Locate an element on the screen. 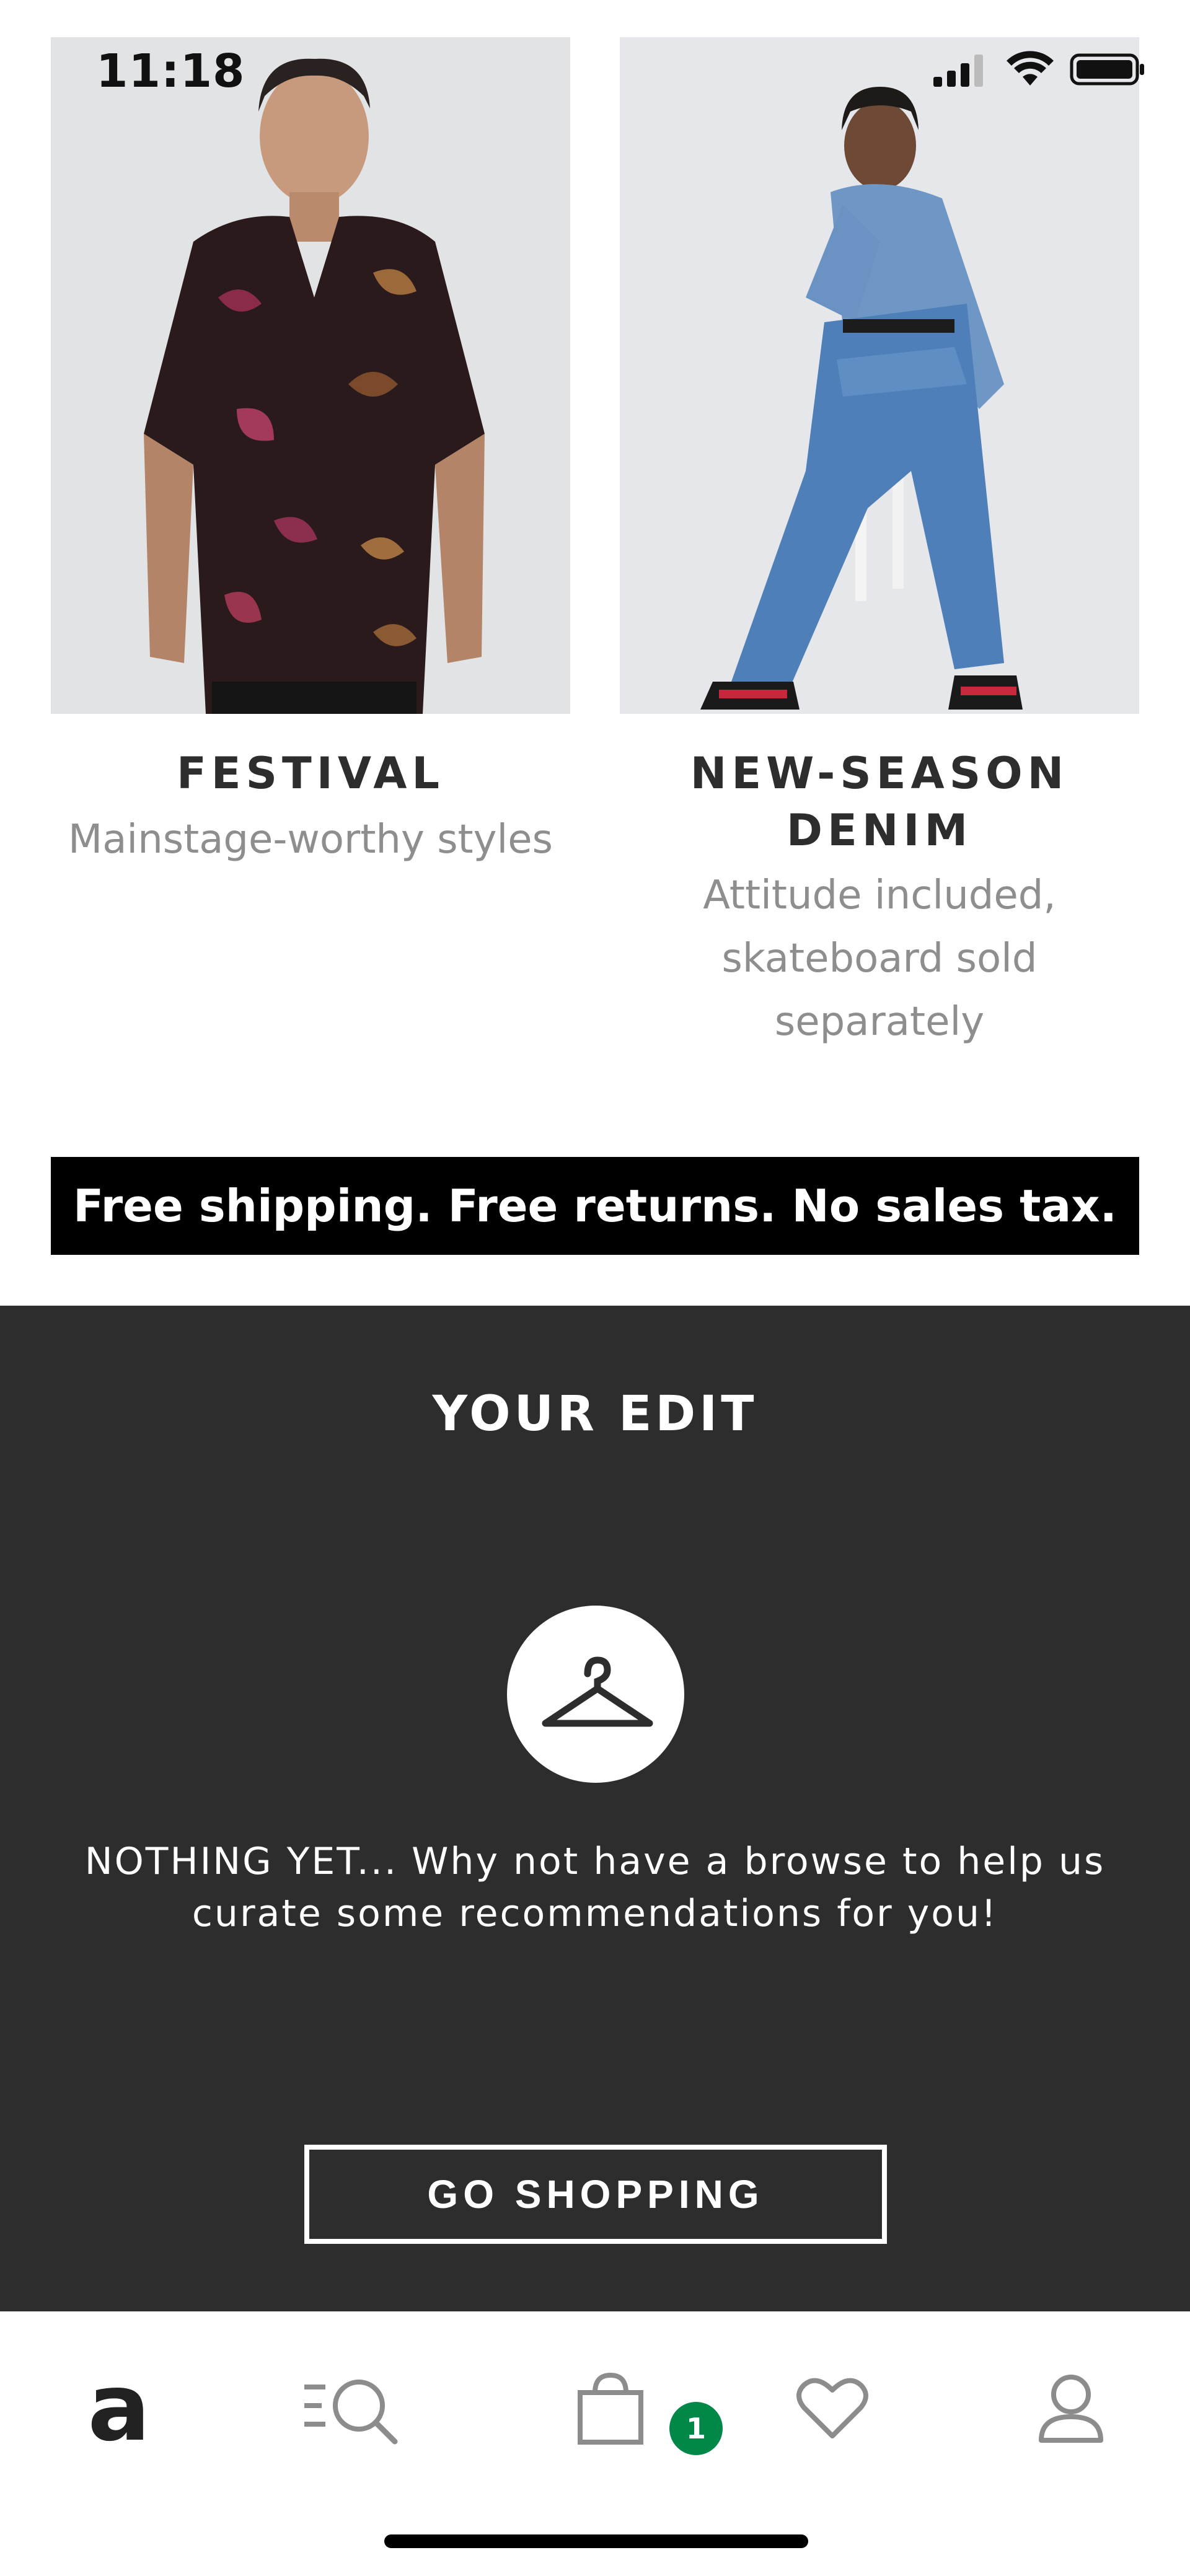 This screenshot has width=1190, height=2576. hanger-badge is located at coordinates (595, 1695).